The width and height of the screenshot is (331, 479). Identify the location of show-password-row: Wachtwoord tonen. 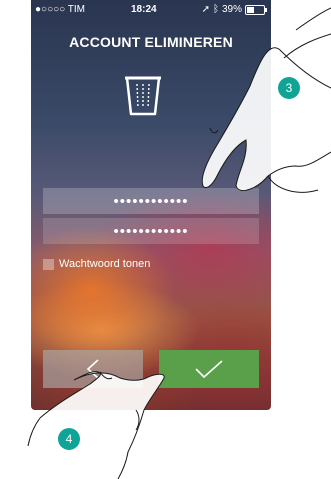
(96, 264).